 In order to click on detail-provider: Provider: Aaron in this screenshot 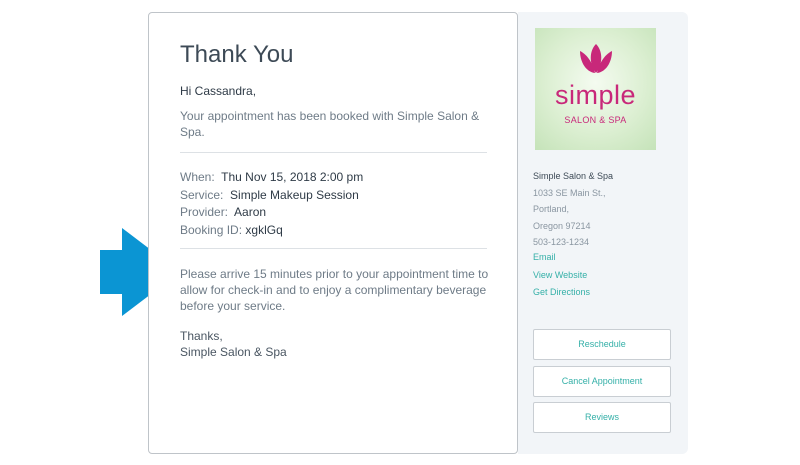, I will do `click(223, 212)`.